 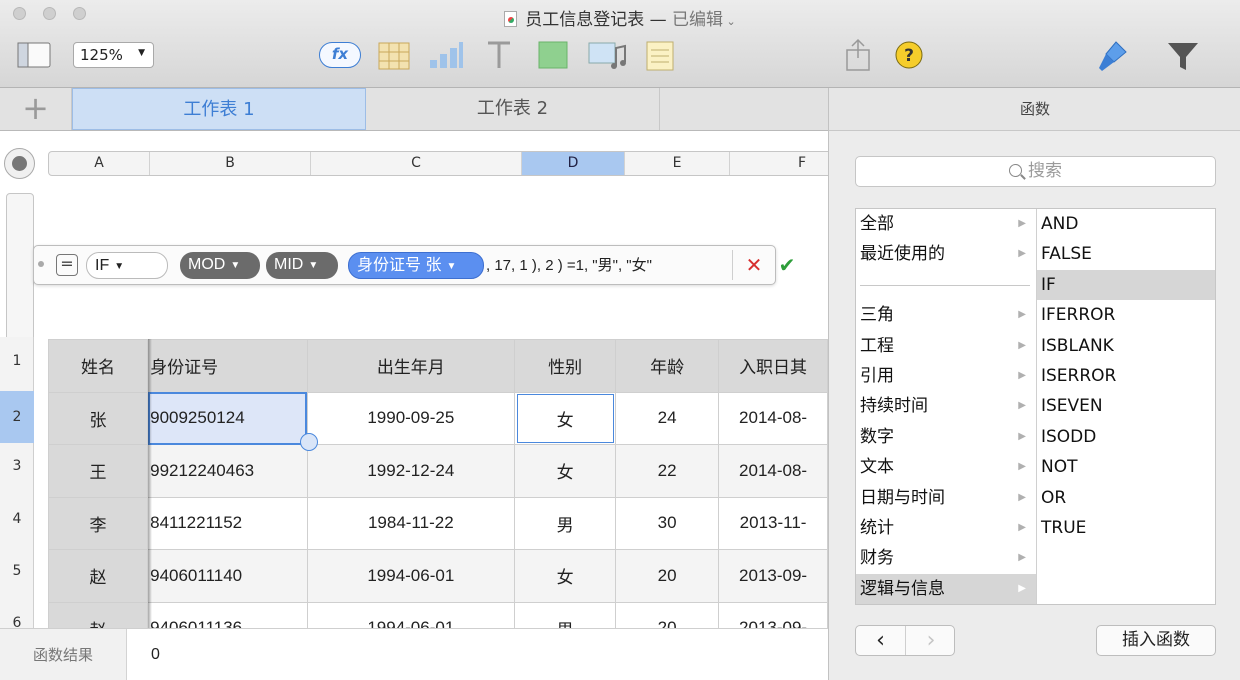 What do you see at coordinates (729, 21) in the screenshot?
I see `chevron-down-icon: ⌄` at bounding box center [729, 21].